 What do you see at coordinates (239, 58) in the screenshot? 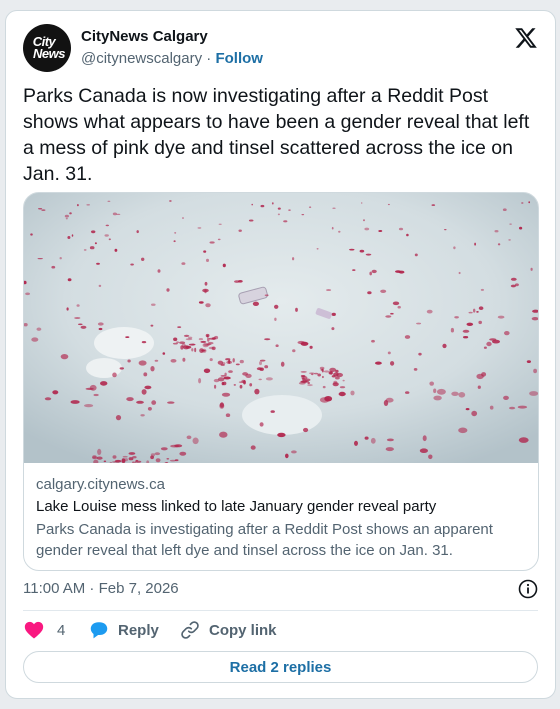
I see `follow-link: Follow` at bounding box center [239, 58].